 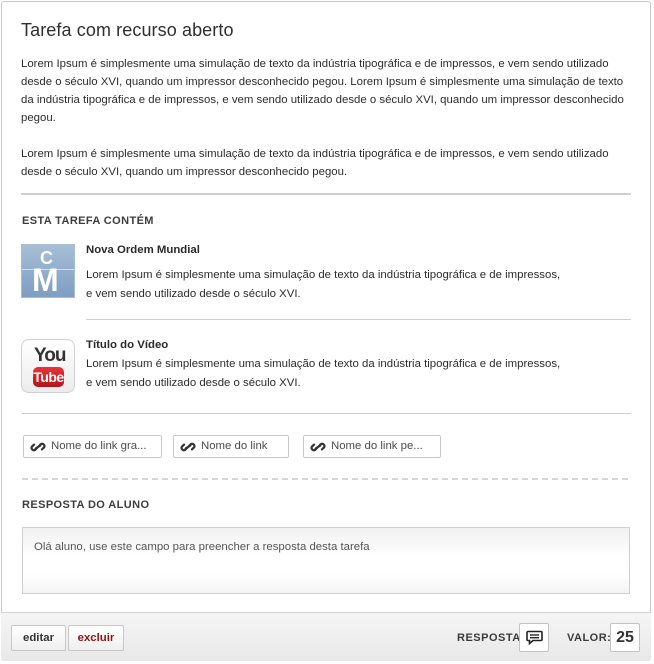 I want to click on delete-button: excluir, so click(x=96, y=638).